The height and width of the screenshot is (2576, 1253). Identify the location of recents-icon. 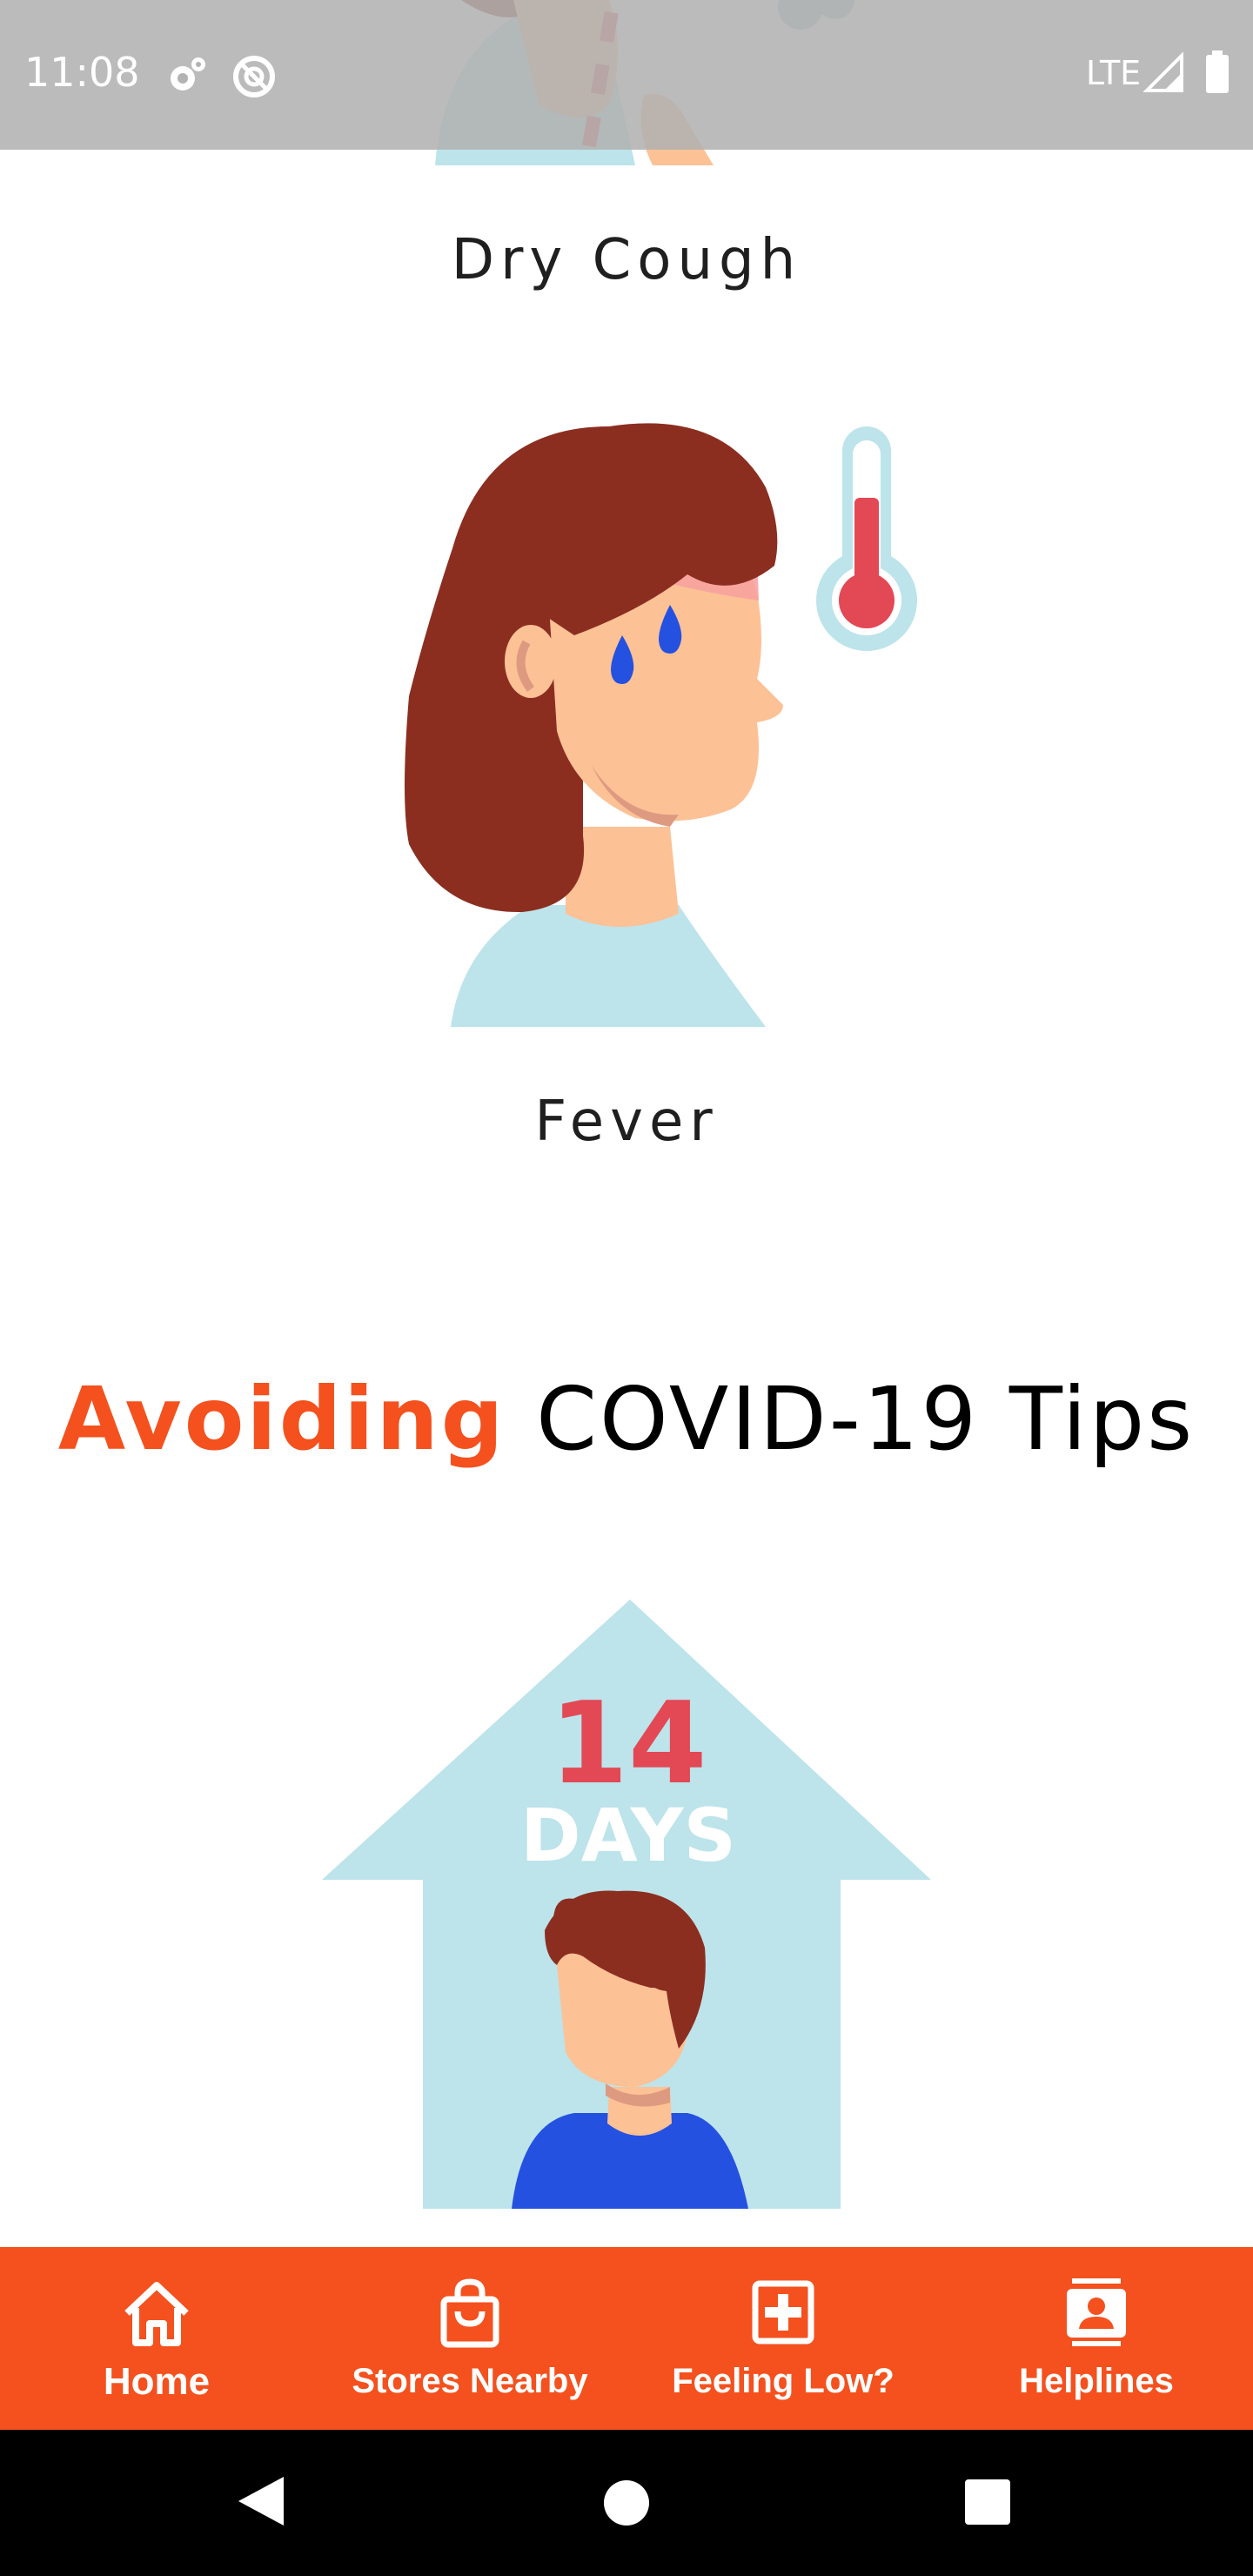
(987, 2502).